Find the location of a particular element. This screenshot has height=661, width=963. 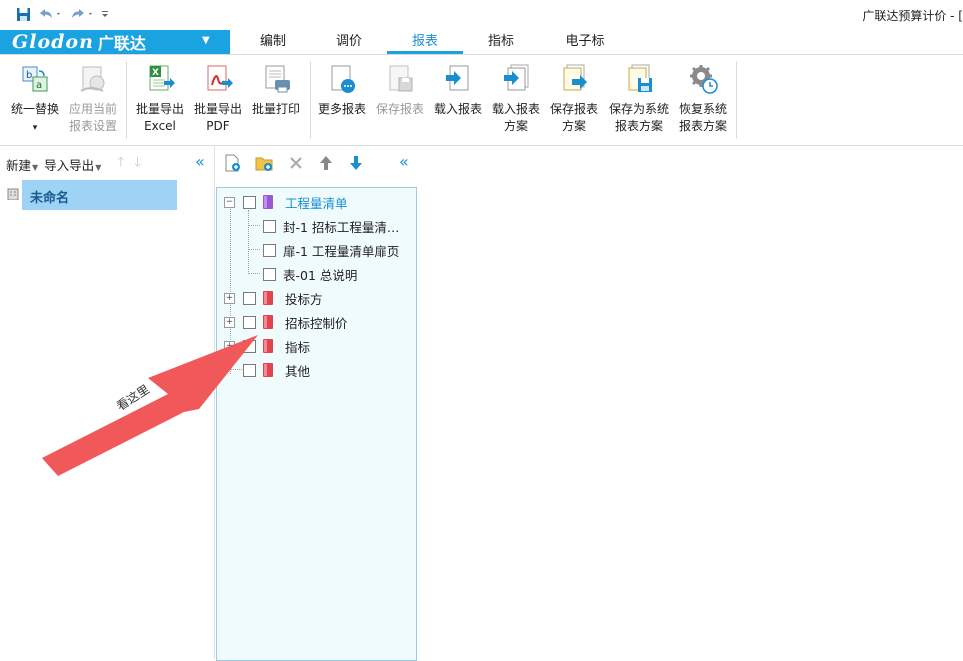

title-bar: 广联达预算计价 - [ is located at coordinates (481, 15).